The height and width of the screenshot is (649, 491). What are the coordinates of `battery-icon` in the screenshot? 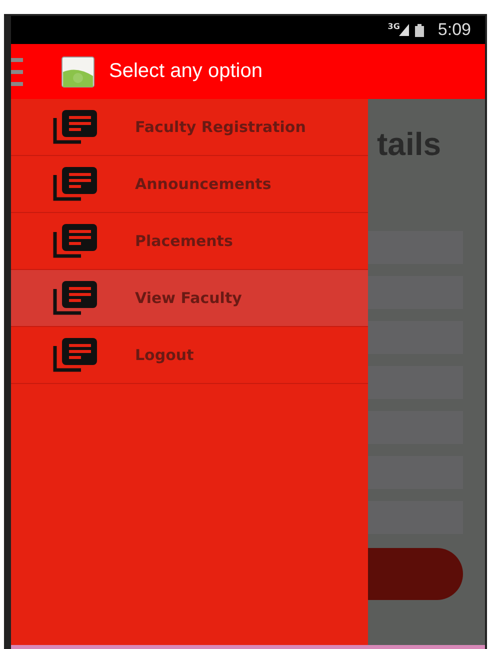 It's located at (419, 30).